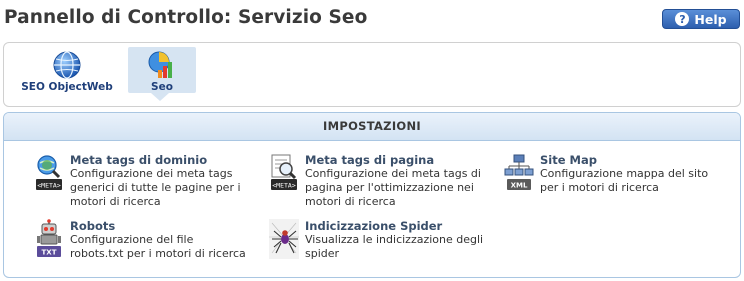 Image resolution: width=744 pixels, height=281 pixels. I want to click on settings-title: IMPOSTAZIONI, so click(372, 127).